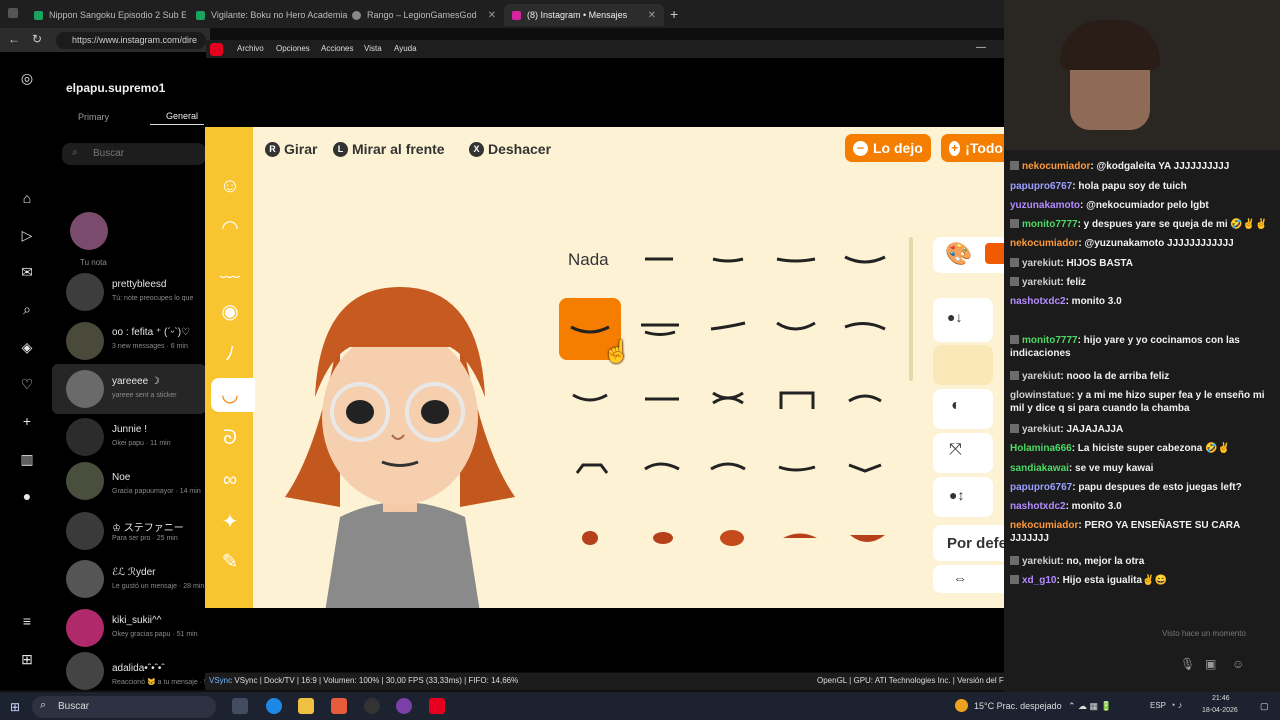 This screenshot has width=1280, height=720. What do you see at coordinates (230, 312) in the screenshot?
I see `eyes-icon: ◉` at bounding box center [230, 312].